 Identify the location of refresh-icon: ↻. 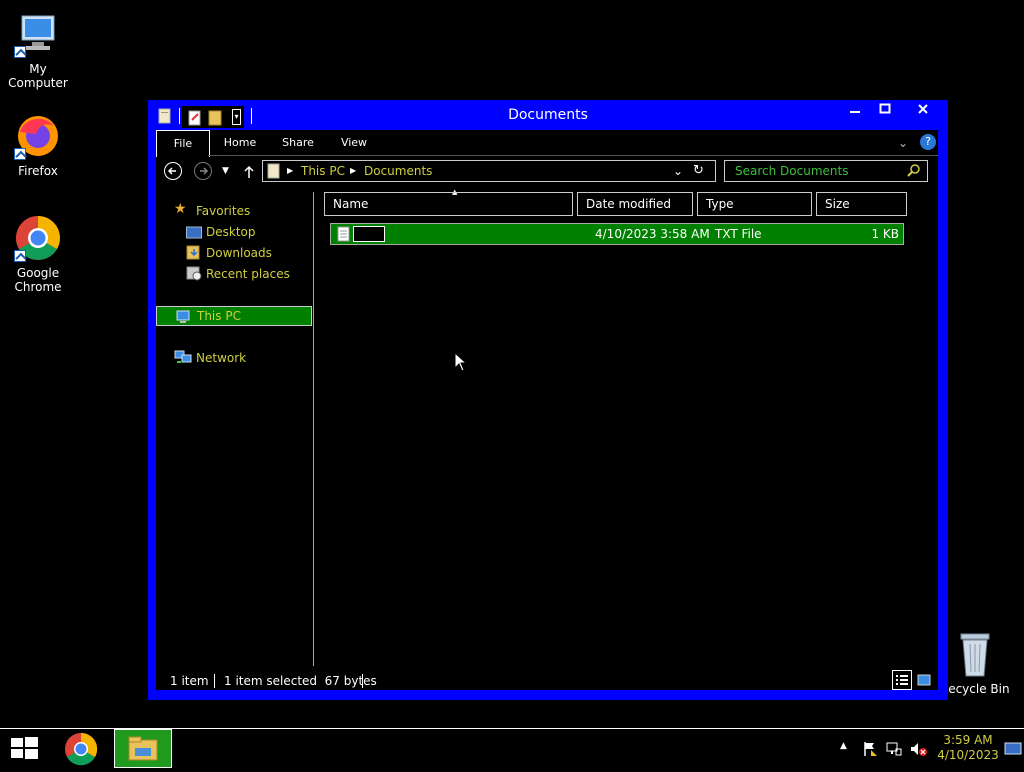
(698, 171).